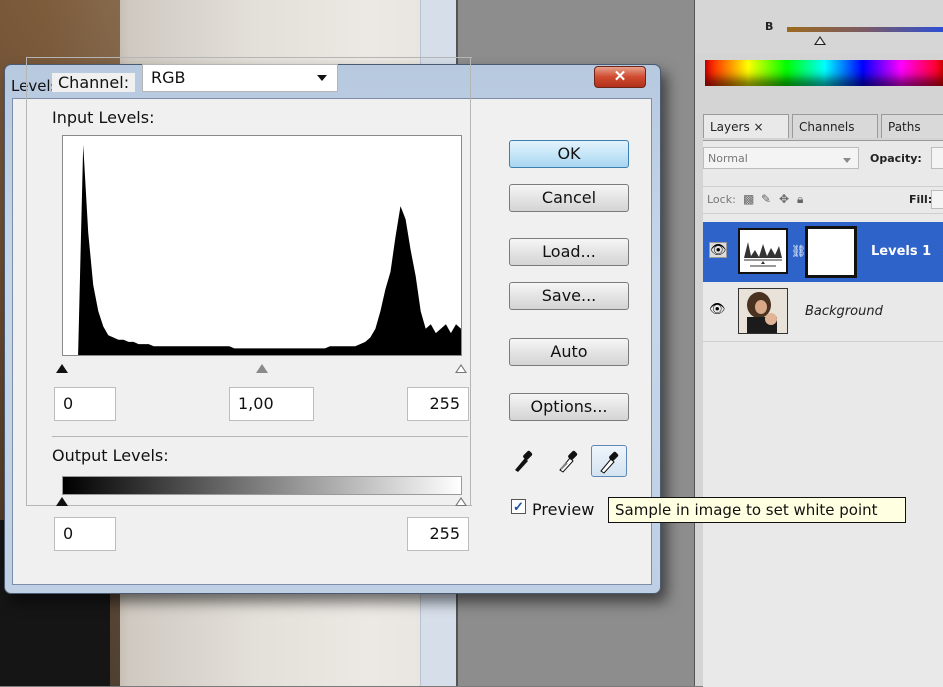 This screenshot has height=687, width=943. What do you see at coordinates (438, 534) in the screenshot?
I see `output-white-field: 255` at bounding box center [438, 534].